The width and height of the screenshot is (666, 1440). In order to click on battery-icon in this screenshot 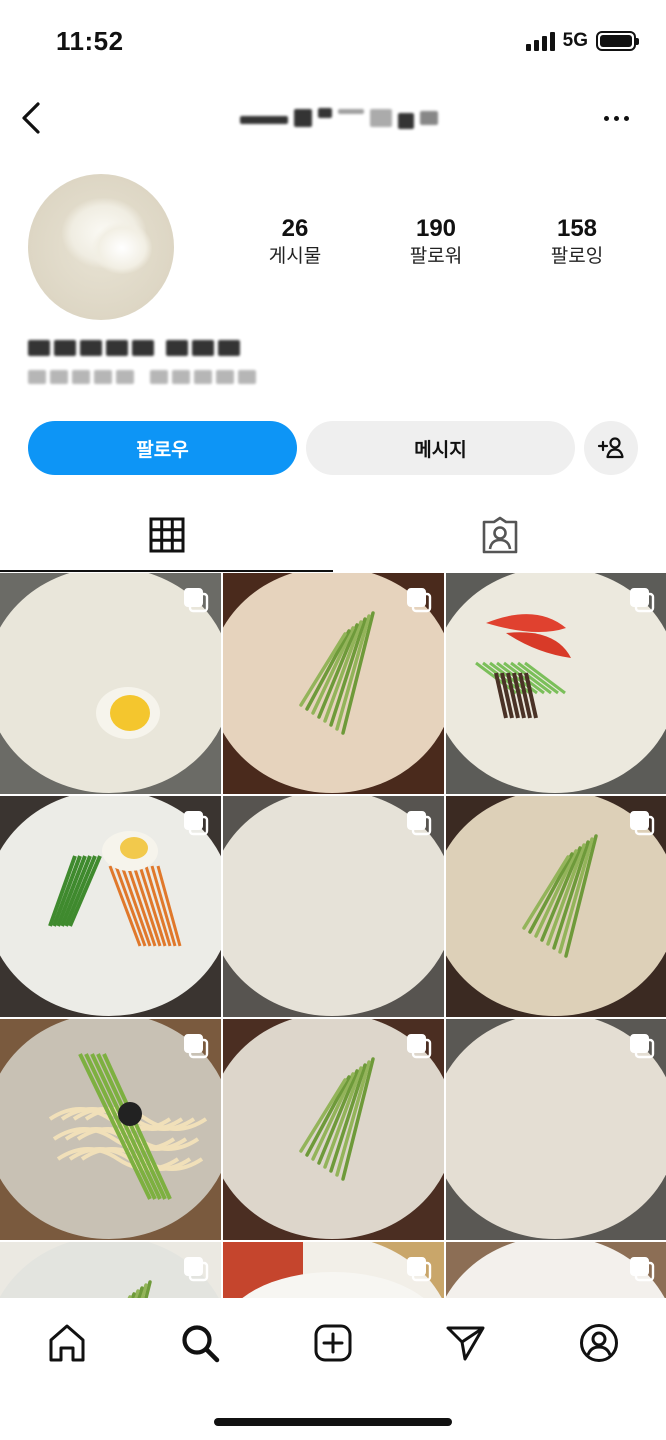, I will do `click(617, 41)`.